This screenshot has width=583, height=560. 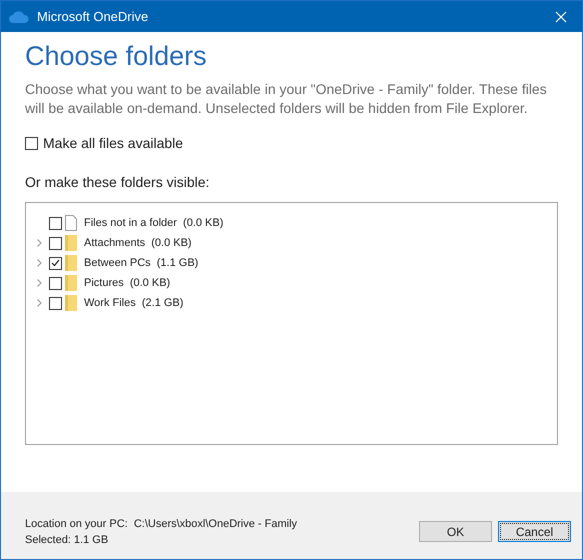 I want to click on description: Choose what you want to be available in your "OneDrive - Family" folder. These files will be available on-demand. Unselected folders will be hidden from File Explorer., so click(x=286, y=99).